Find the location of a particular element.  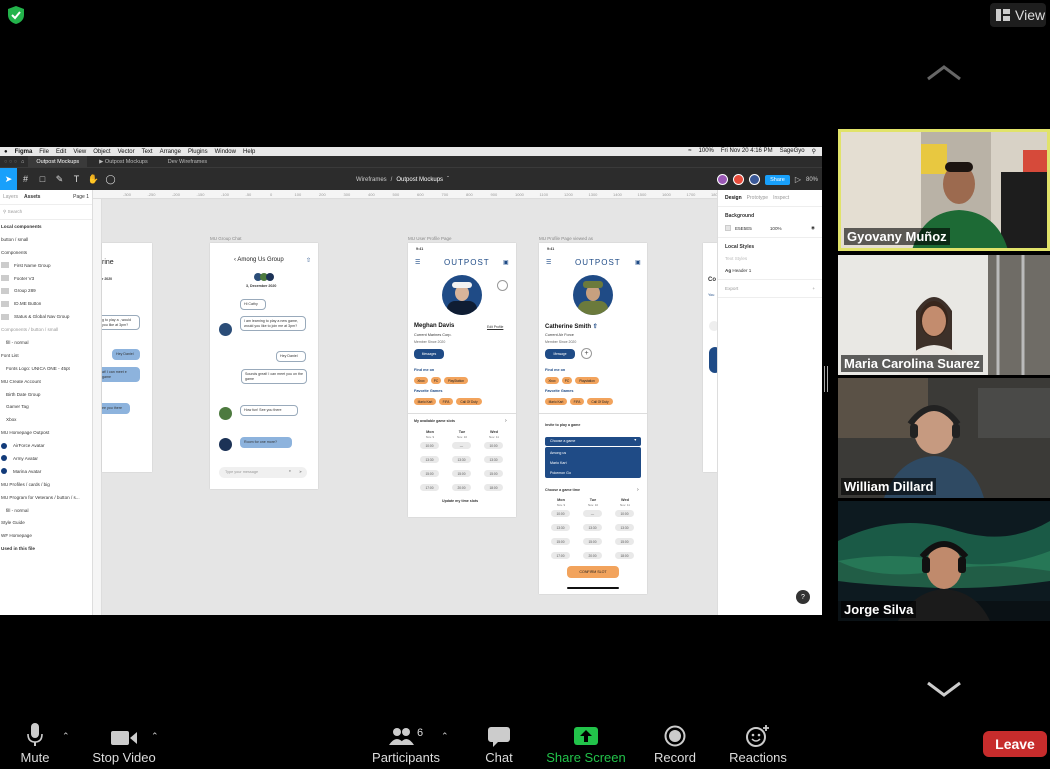

menu-item-file: File is located at coordinates (44, 152).